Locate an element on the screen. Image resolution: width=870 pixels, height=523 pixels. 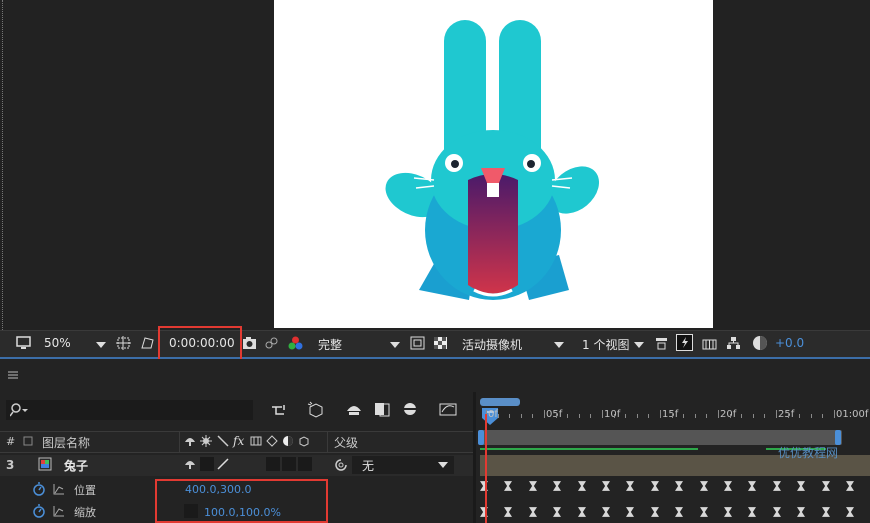
exposure-value: +0.0 is located at coordinates (789, 343).